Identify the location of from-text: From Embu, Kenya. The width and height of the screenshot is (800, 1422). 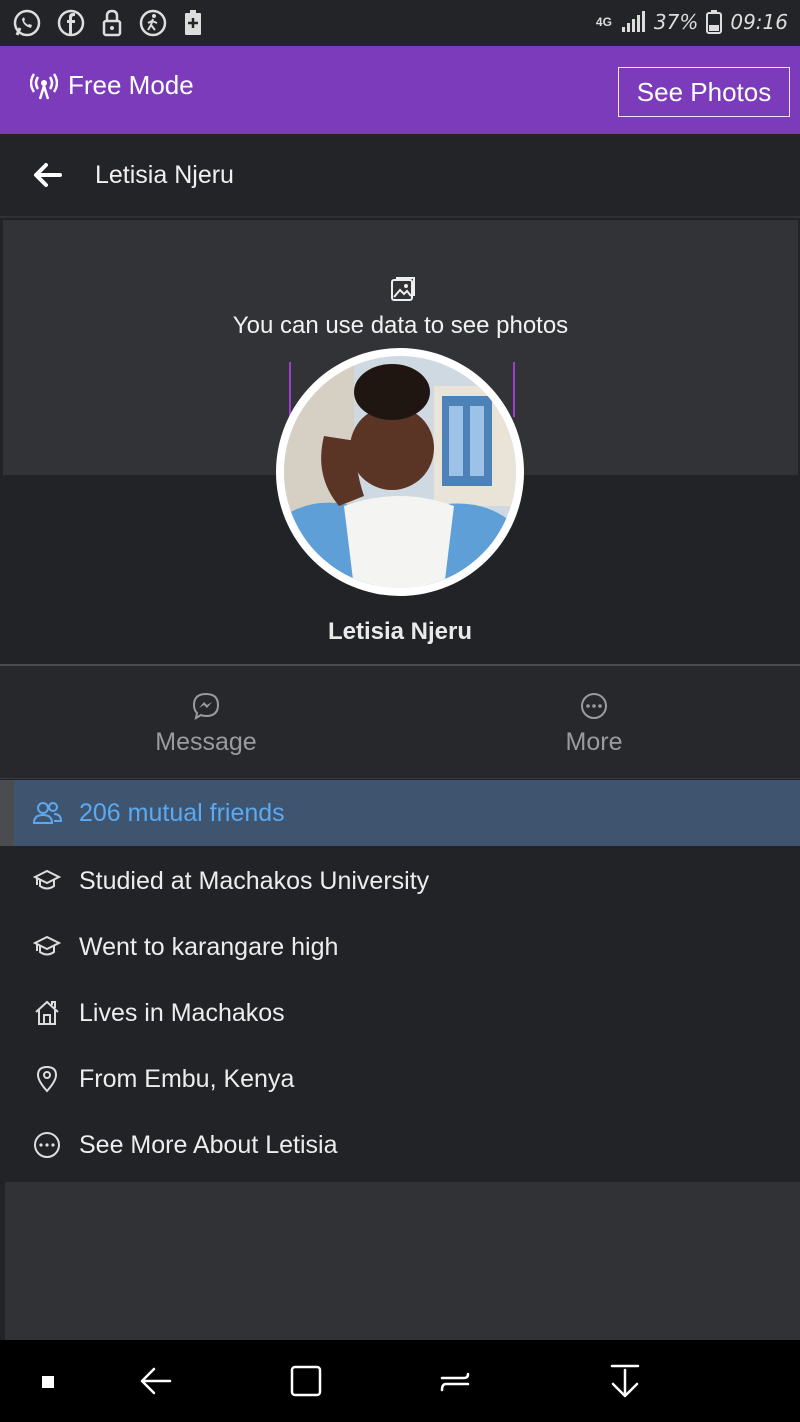
(187, 1078).